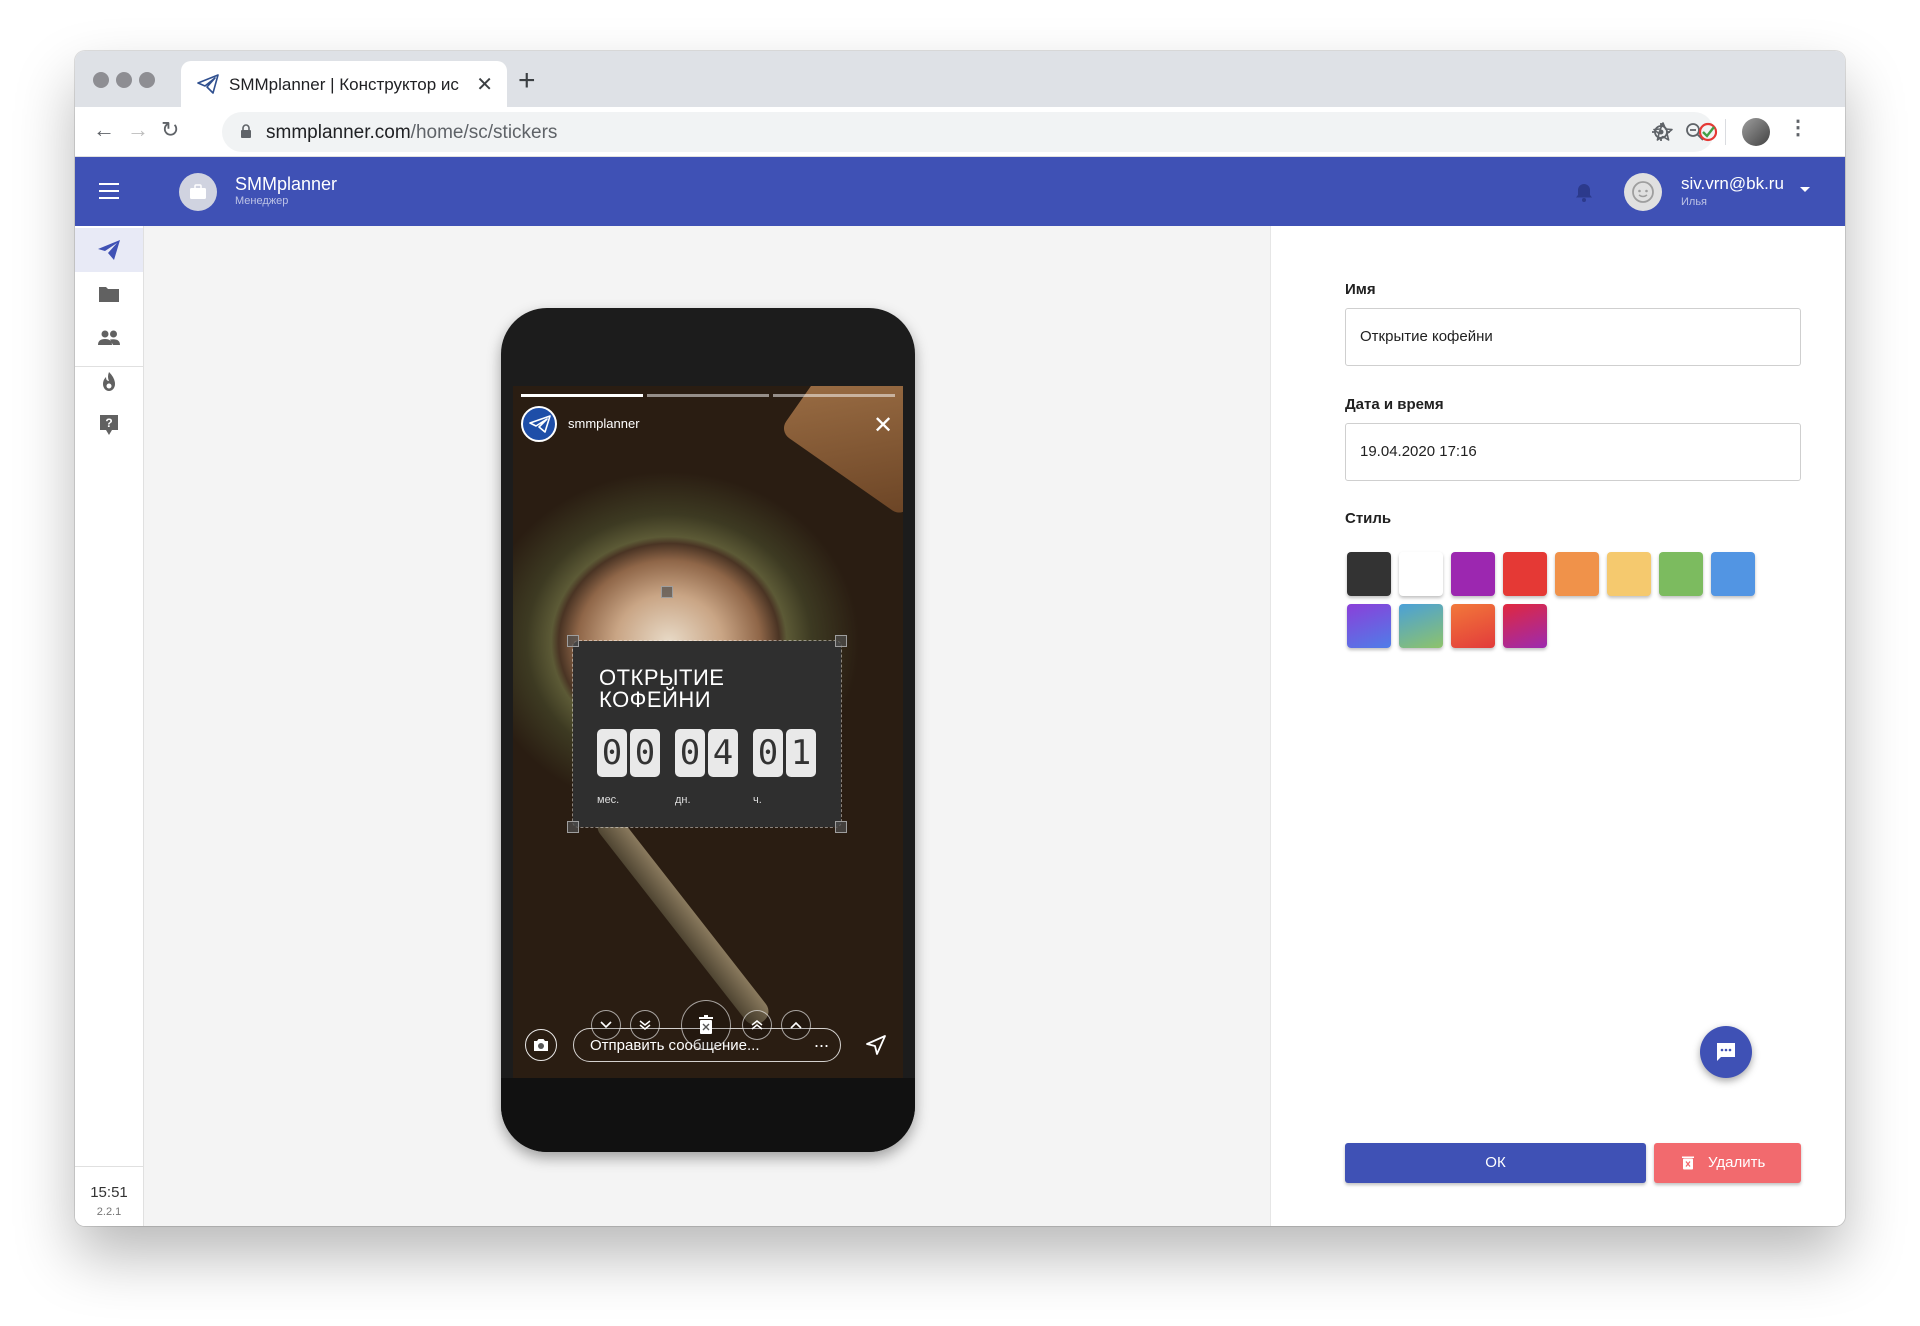 This screenshot has height=1326, width=1920. I want to click on notifications-bell-icon, so click(1584, 192).